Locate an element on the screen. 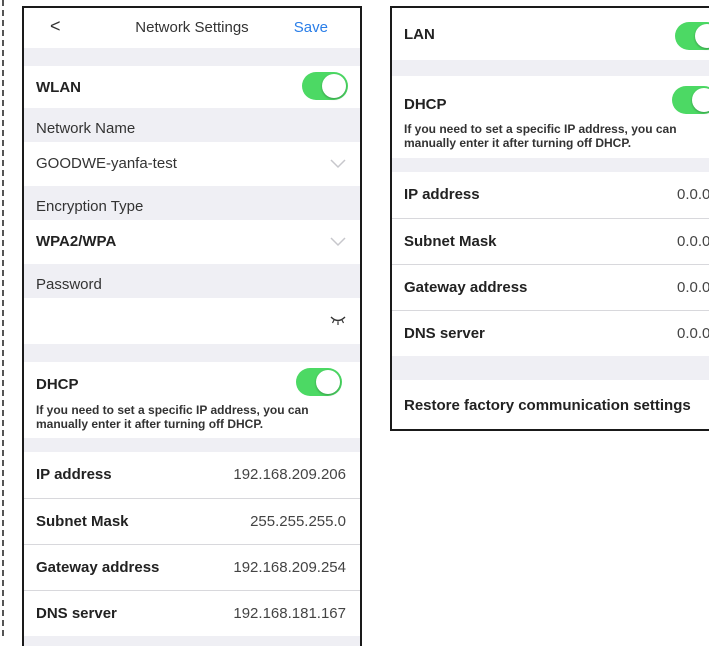  encryption-header: Encryption Type is located at coordinates (192, 203).